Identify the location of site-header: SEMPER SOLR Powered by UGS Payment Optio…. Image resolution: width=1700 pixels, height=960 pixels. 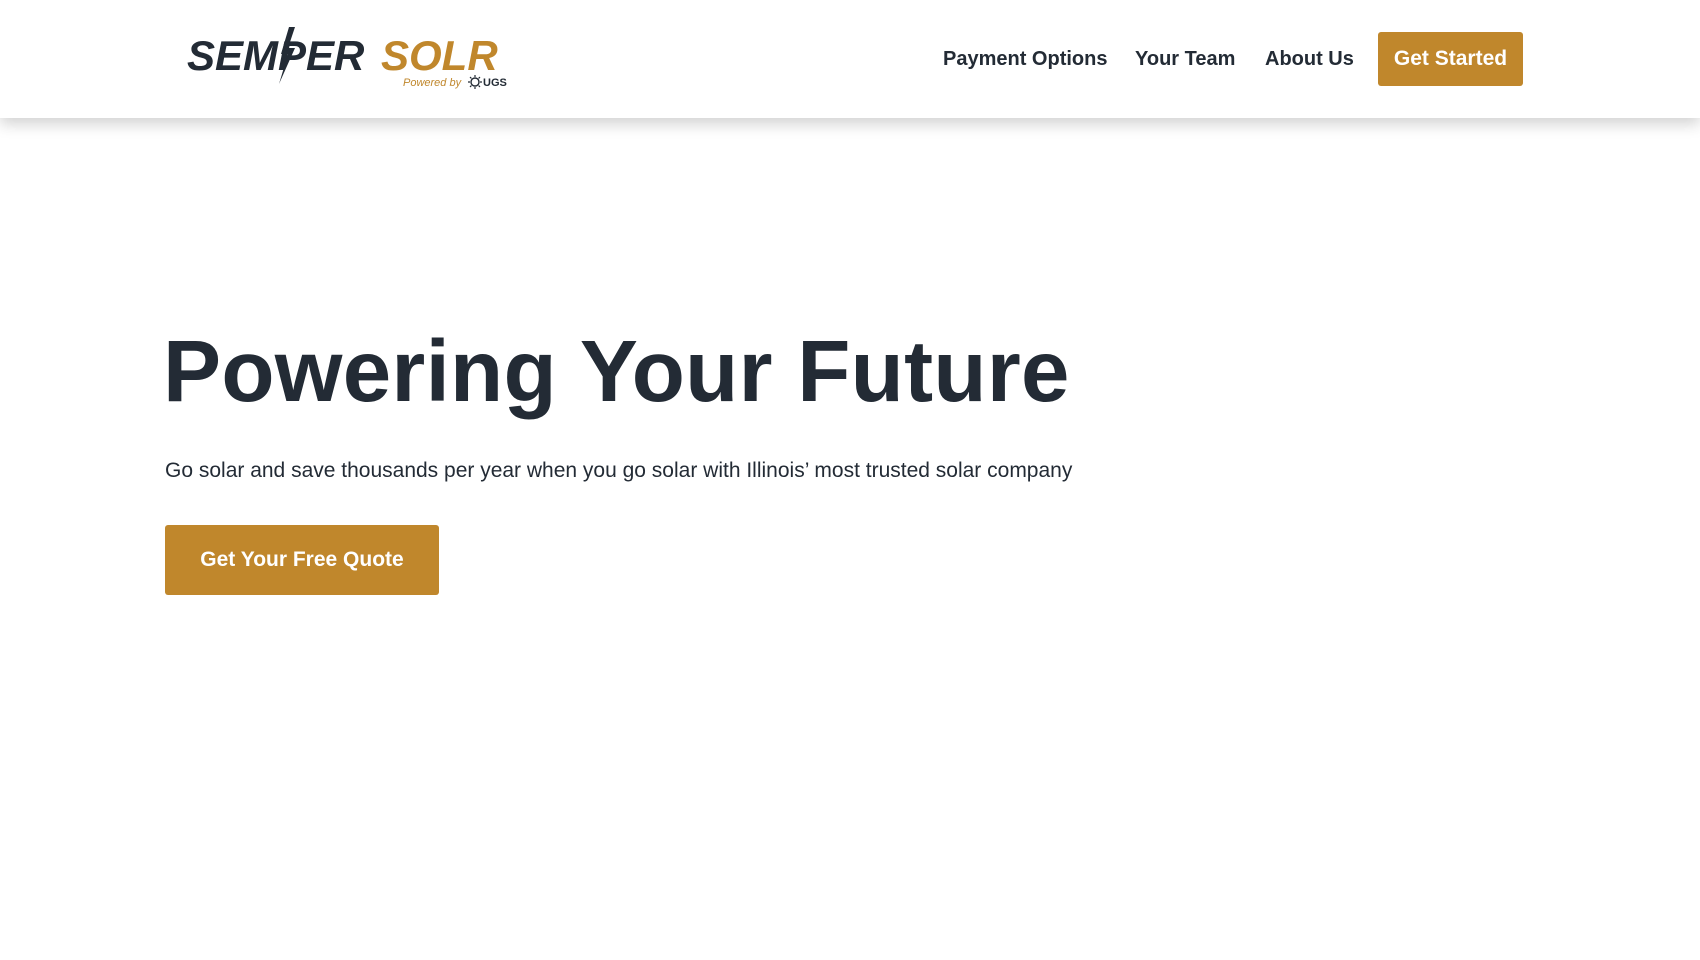
(850, 59).